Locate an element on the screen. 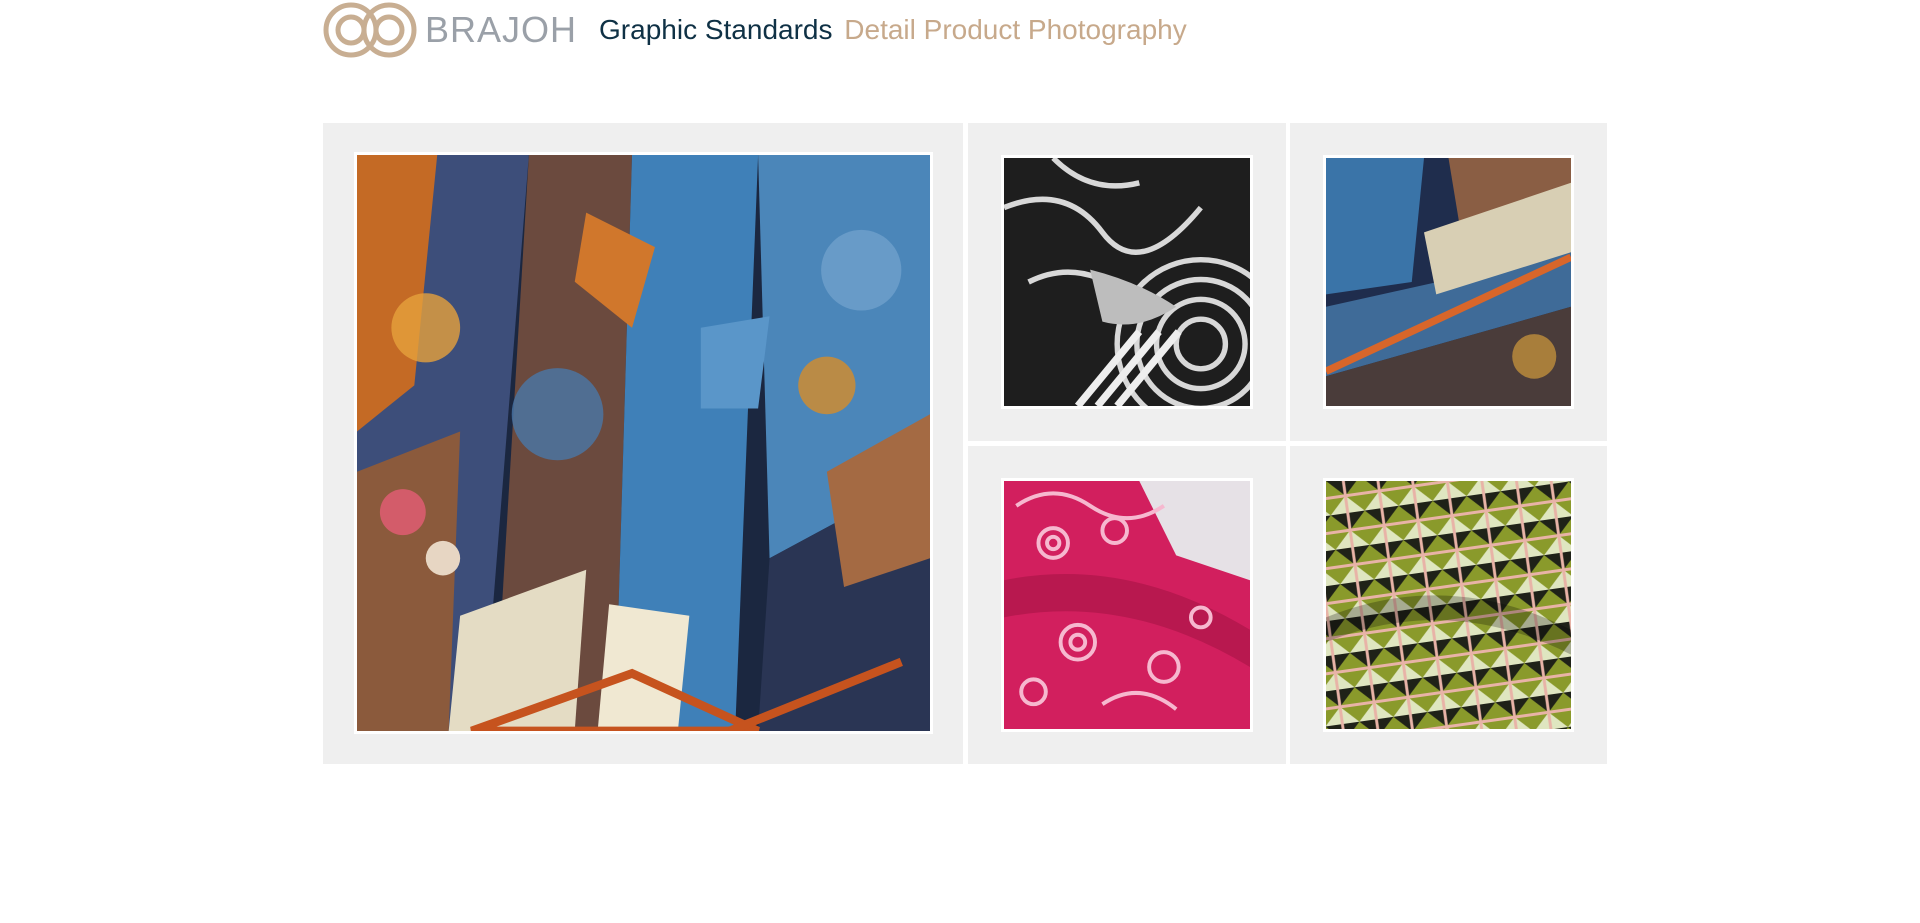  logo-mark-icon is located at coordinates (370, 30).